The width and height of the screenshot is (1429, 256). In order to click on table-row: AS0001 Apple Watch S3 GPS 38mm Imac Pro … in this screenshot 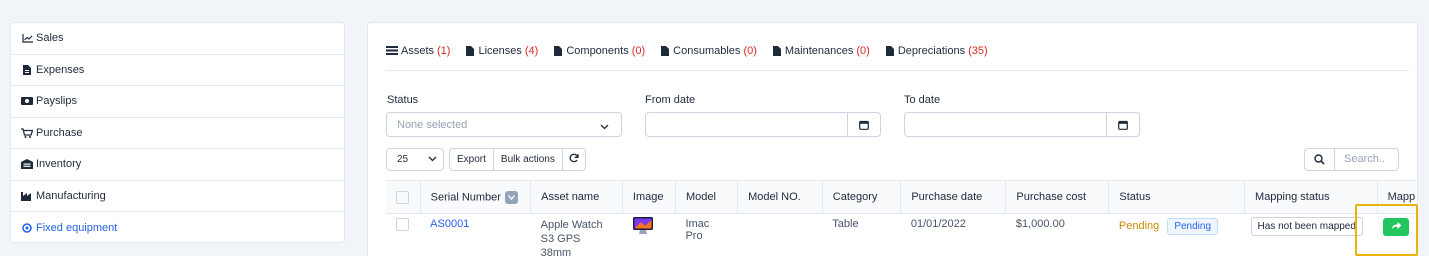, I will do `click(901, 235)`.